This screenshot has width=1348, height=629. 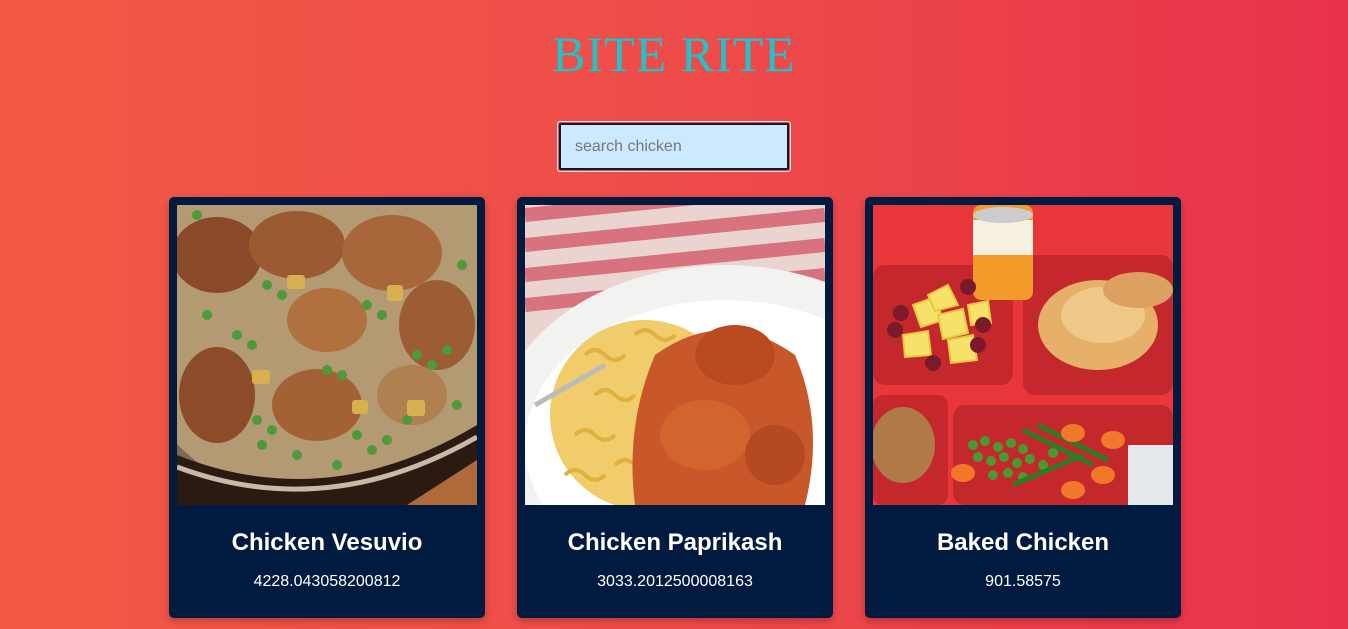 What do you see at coordinates (1023, 542) in the screenshot?
I see `recipe-title: Baked Chicken` at bounding box center [1023, 542].